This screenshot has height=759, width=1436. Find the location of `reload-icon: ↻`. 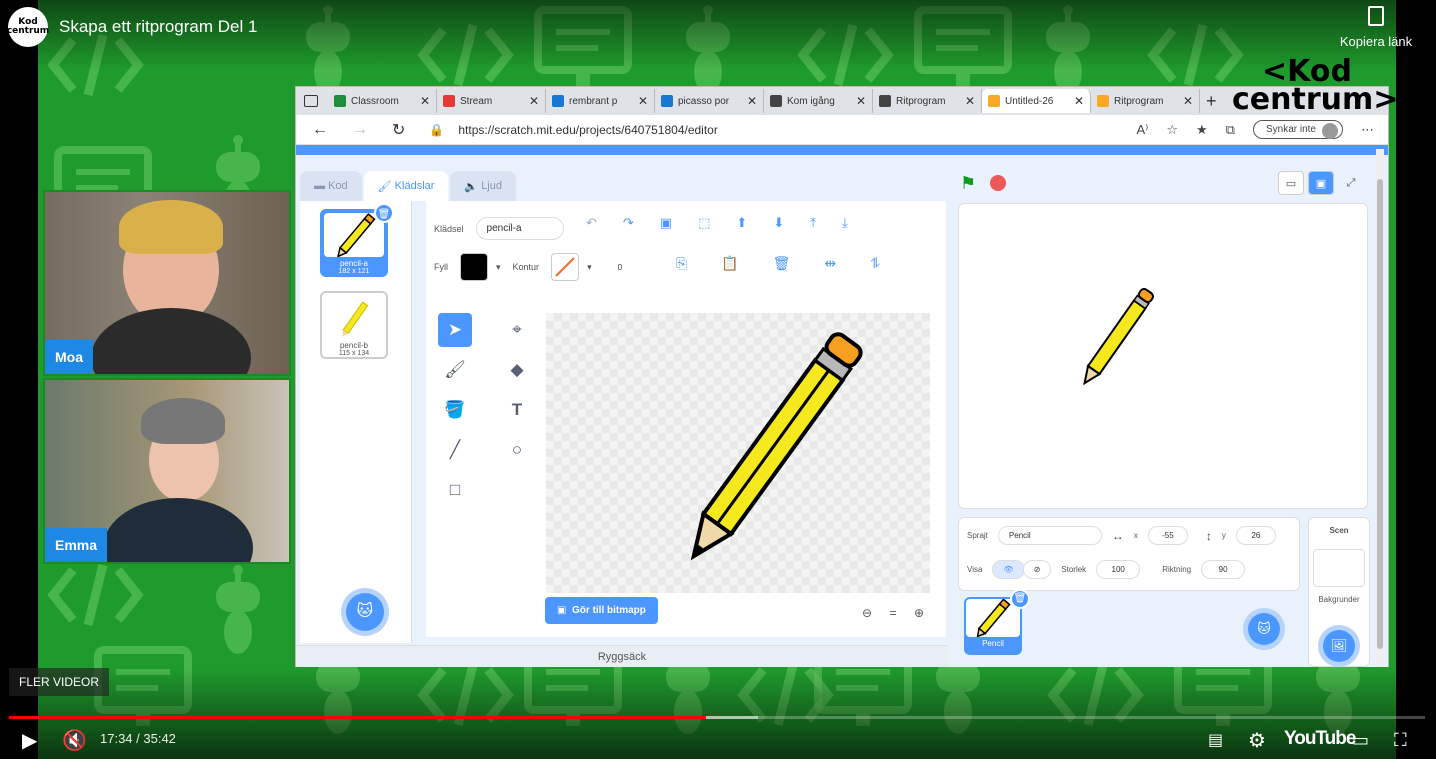

reload-icon: ↻ is located at coordinates (398, 130).